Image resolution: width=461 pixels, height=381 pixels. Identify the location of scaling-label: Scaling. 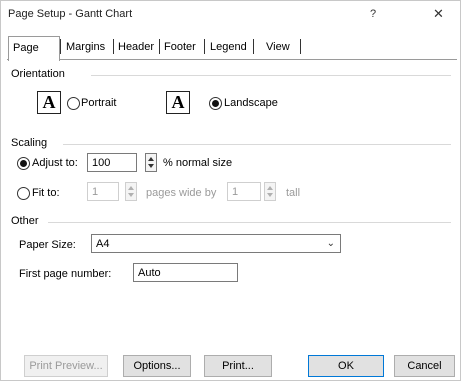
(29, 143).